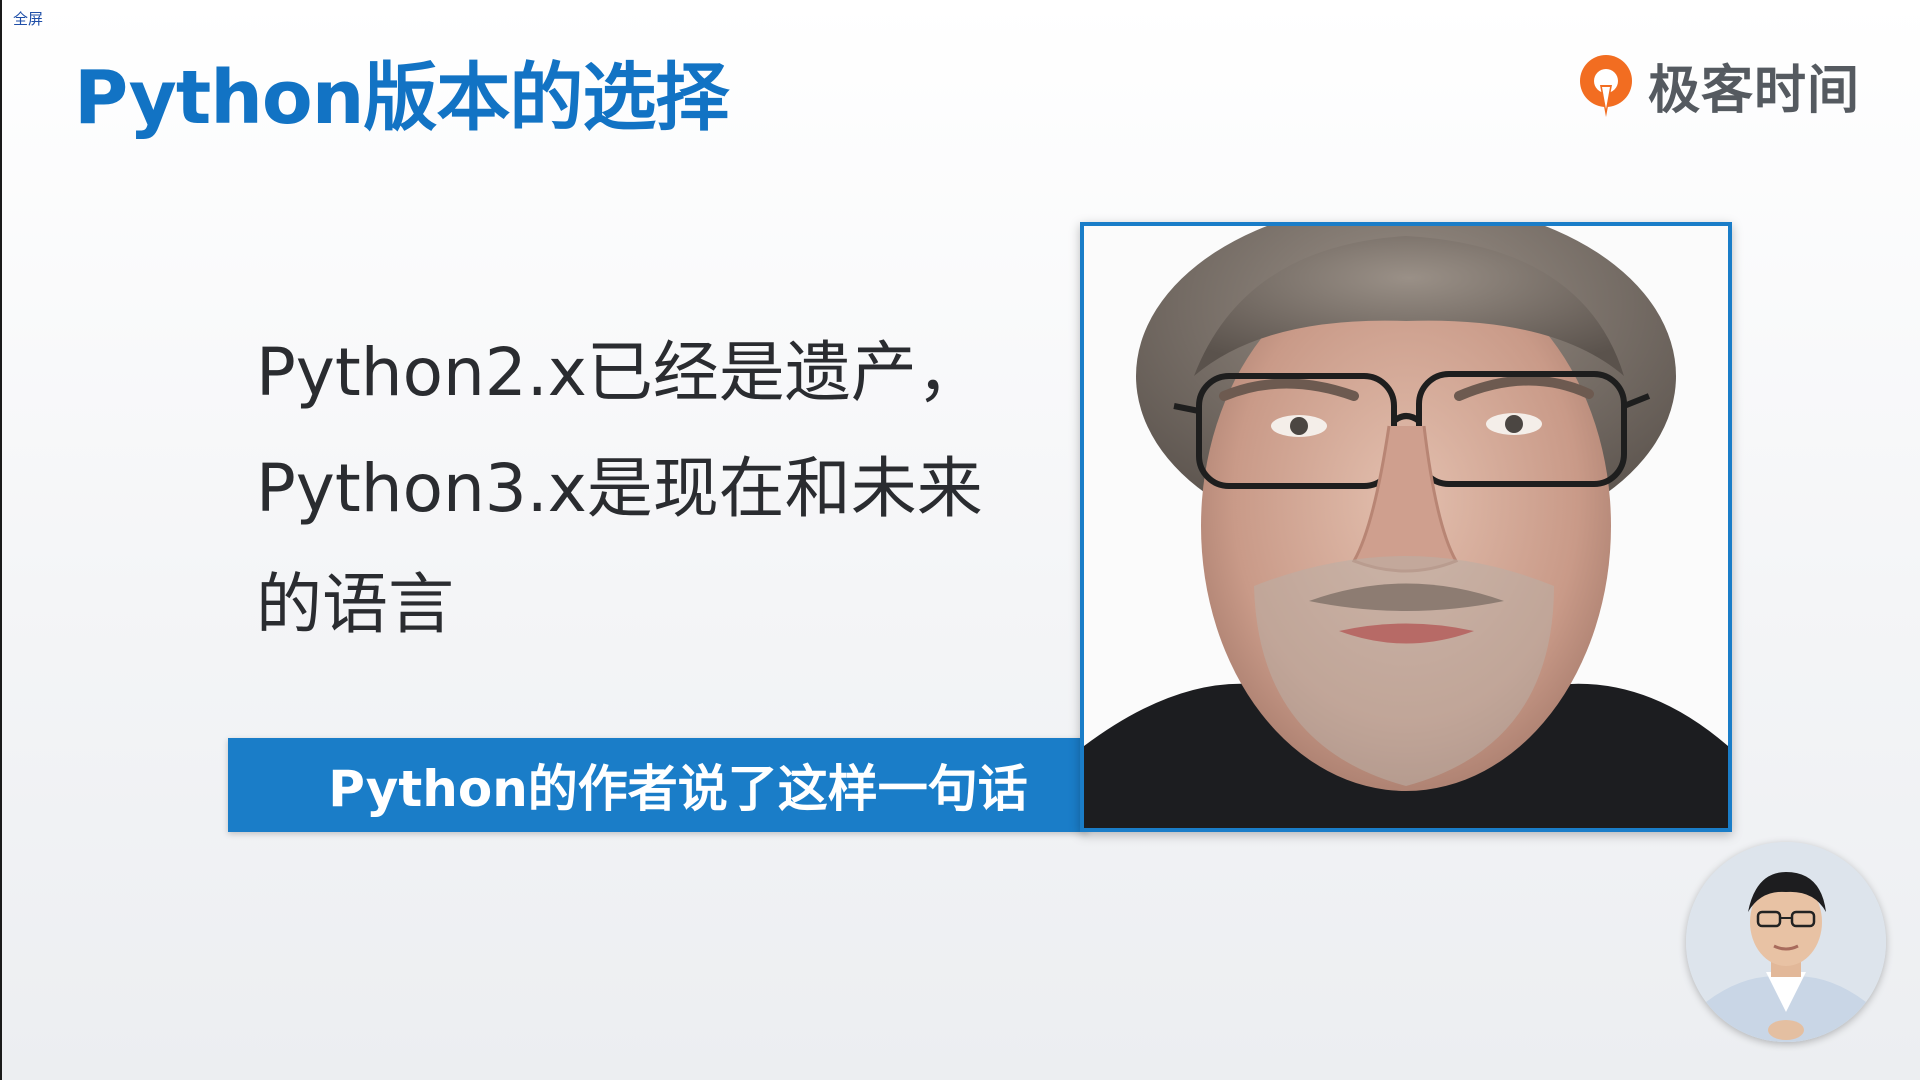  I want to click on fullscreen-button: 全屏, so click(28, 19).